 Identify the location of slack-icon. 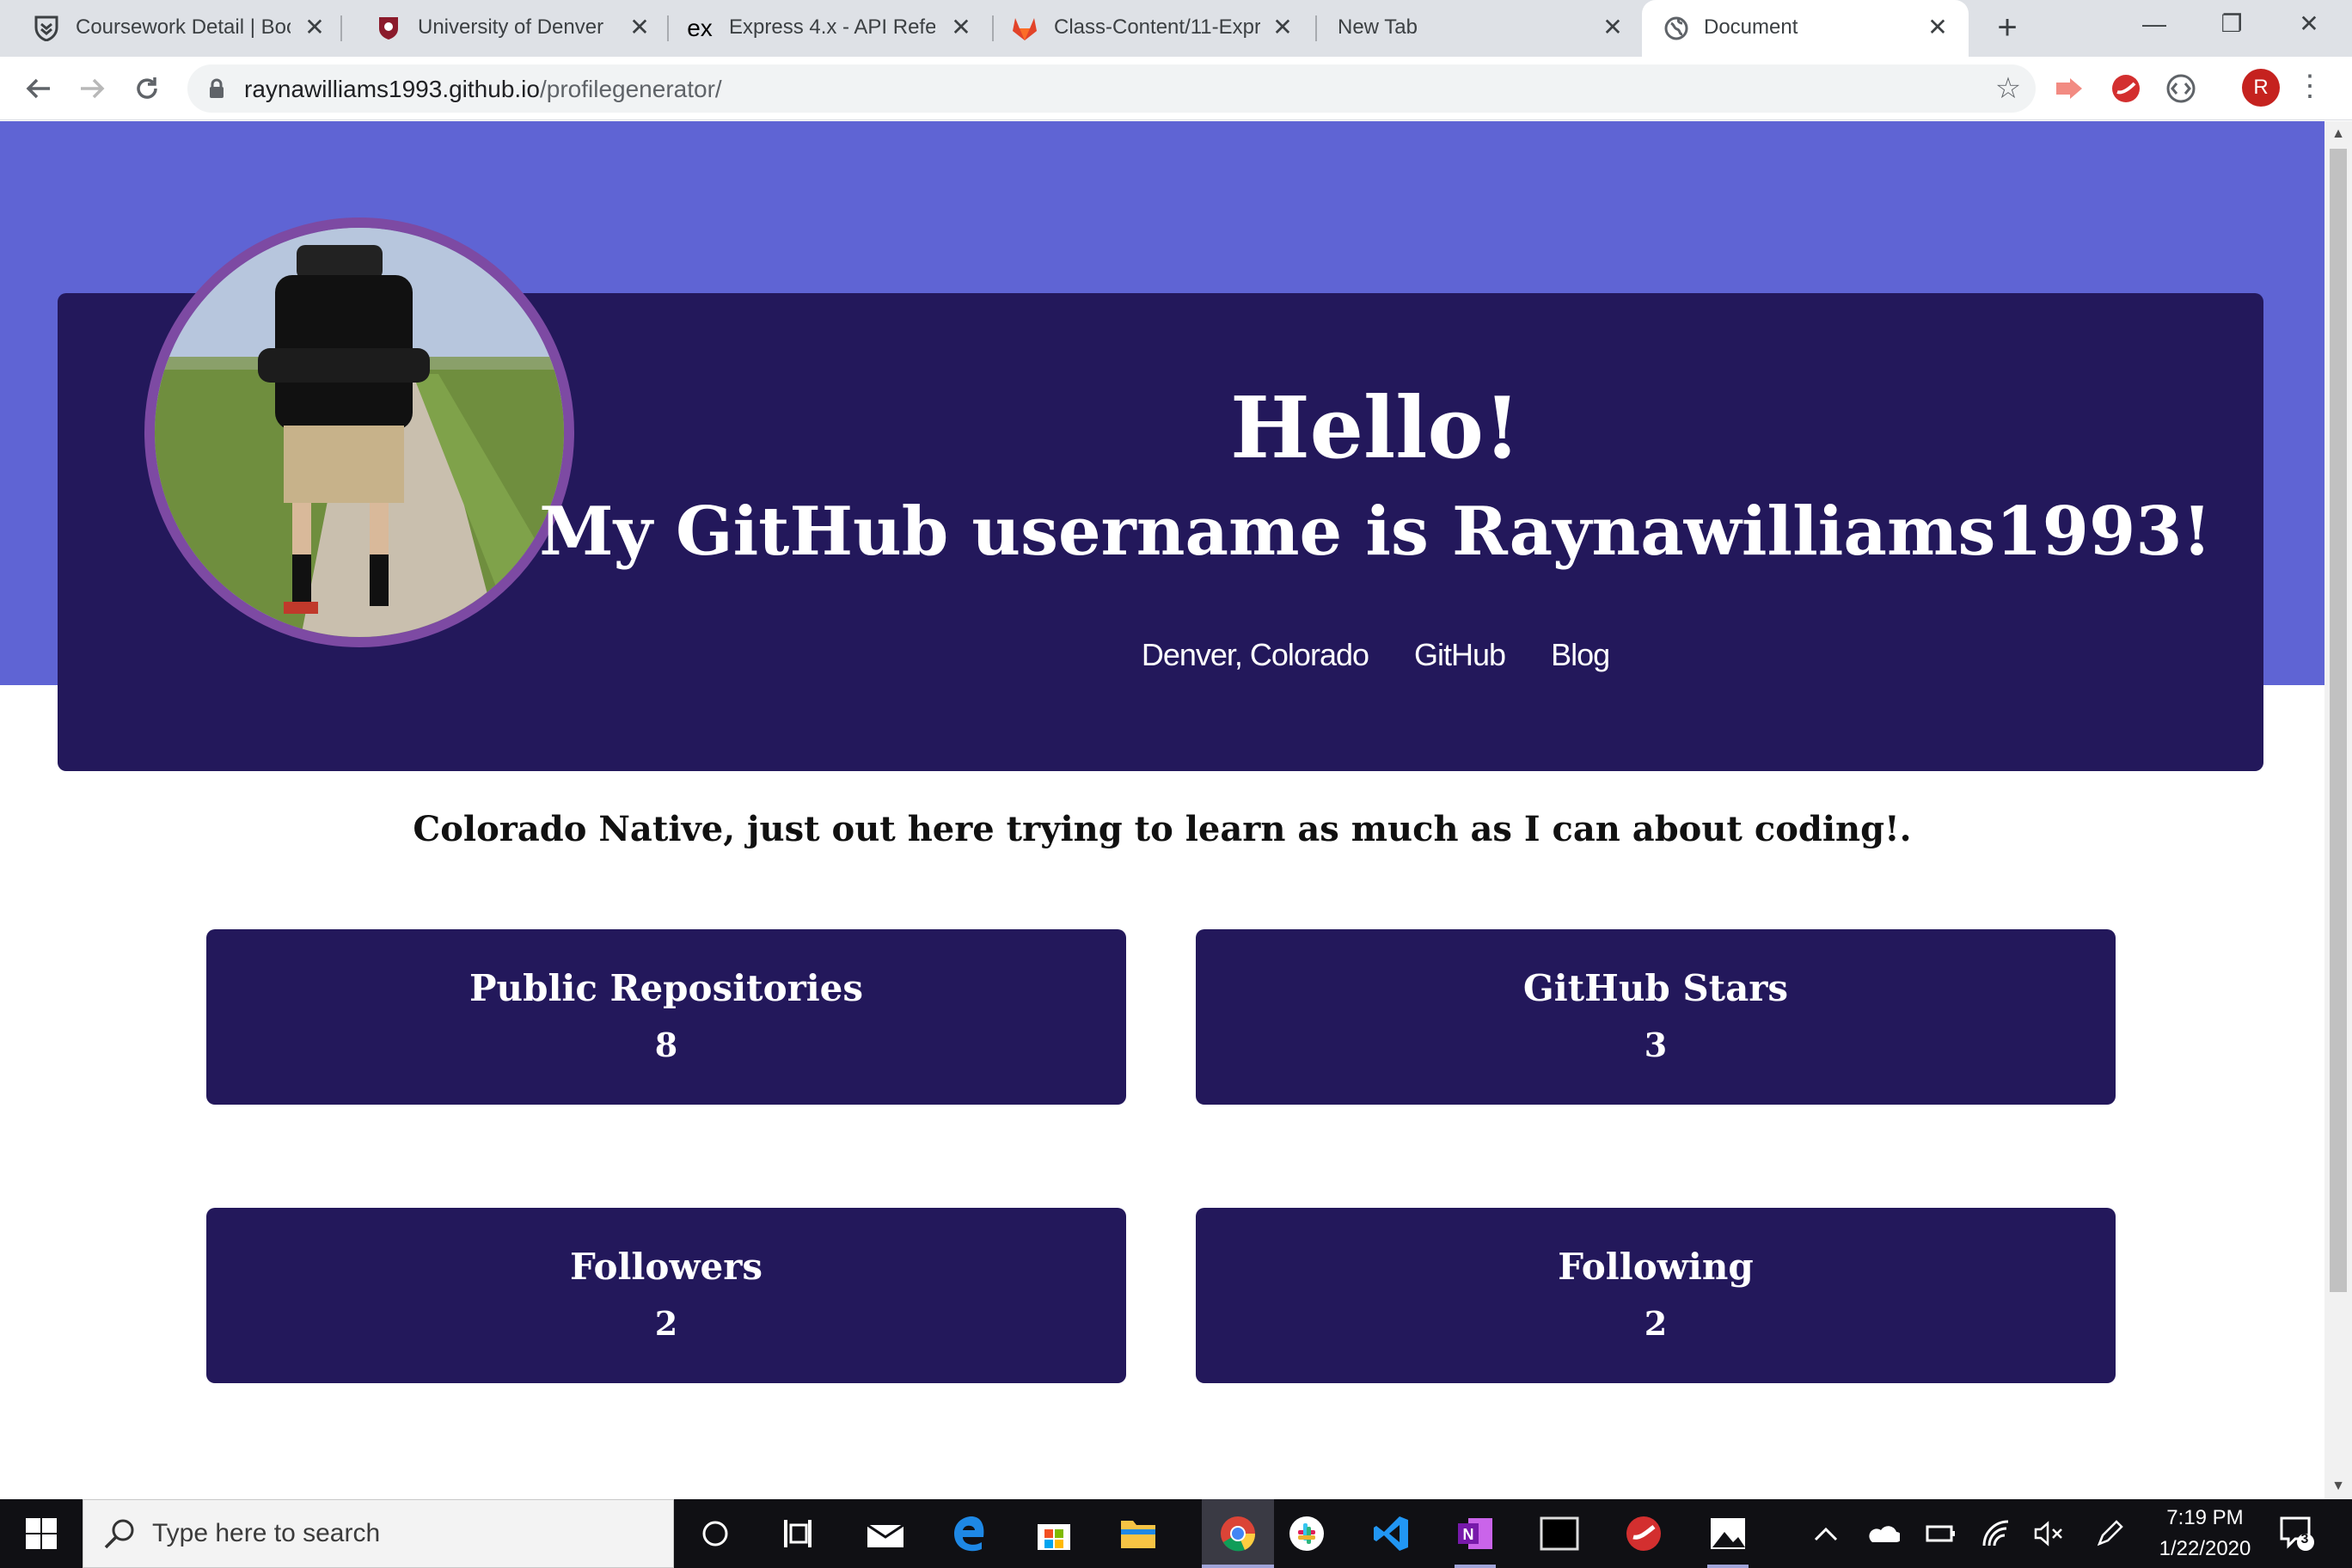
(1306, 1533).